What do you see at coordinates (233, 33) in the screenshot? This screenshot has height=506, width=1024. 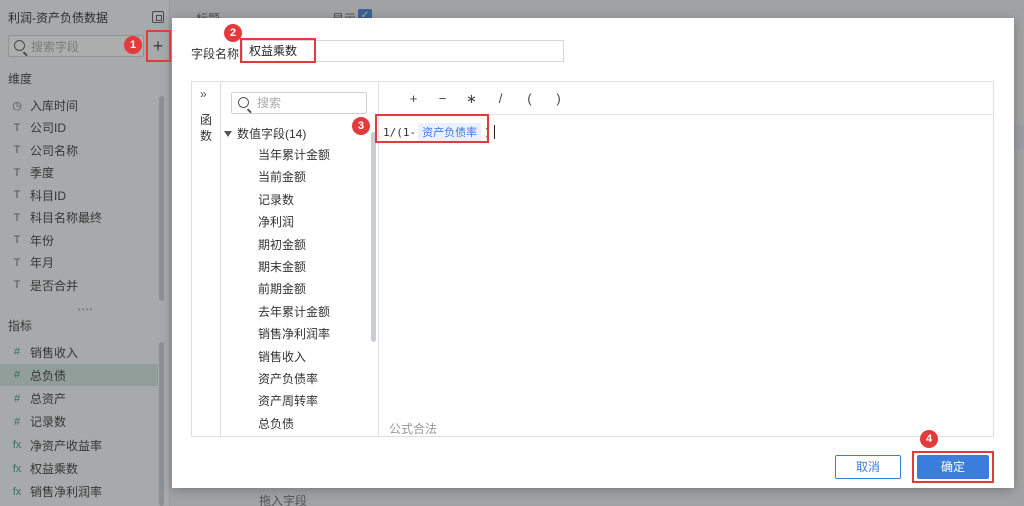 I see `annotation-badge-2: 2` at bounding box center [233, 33].